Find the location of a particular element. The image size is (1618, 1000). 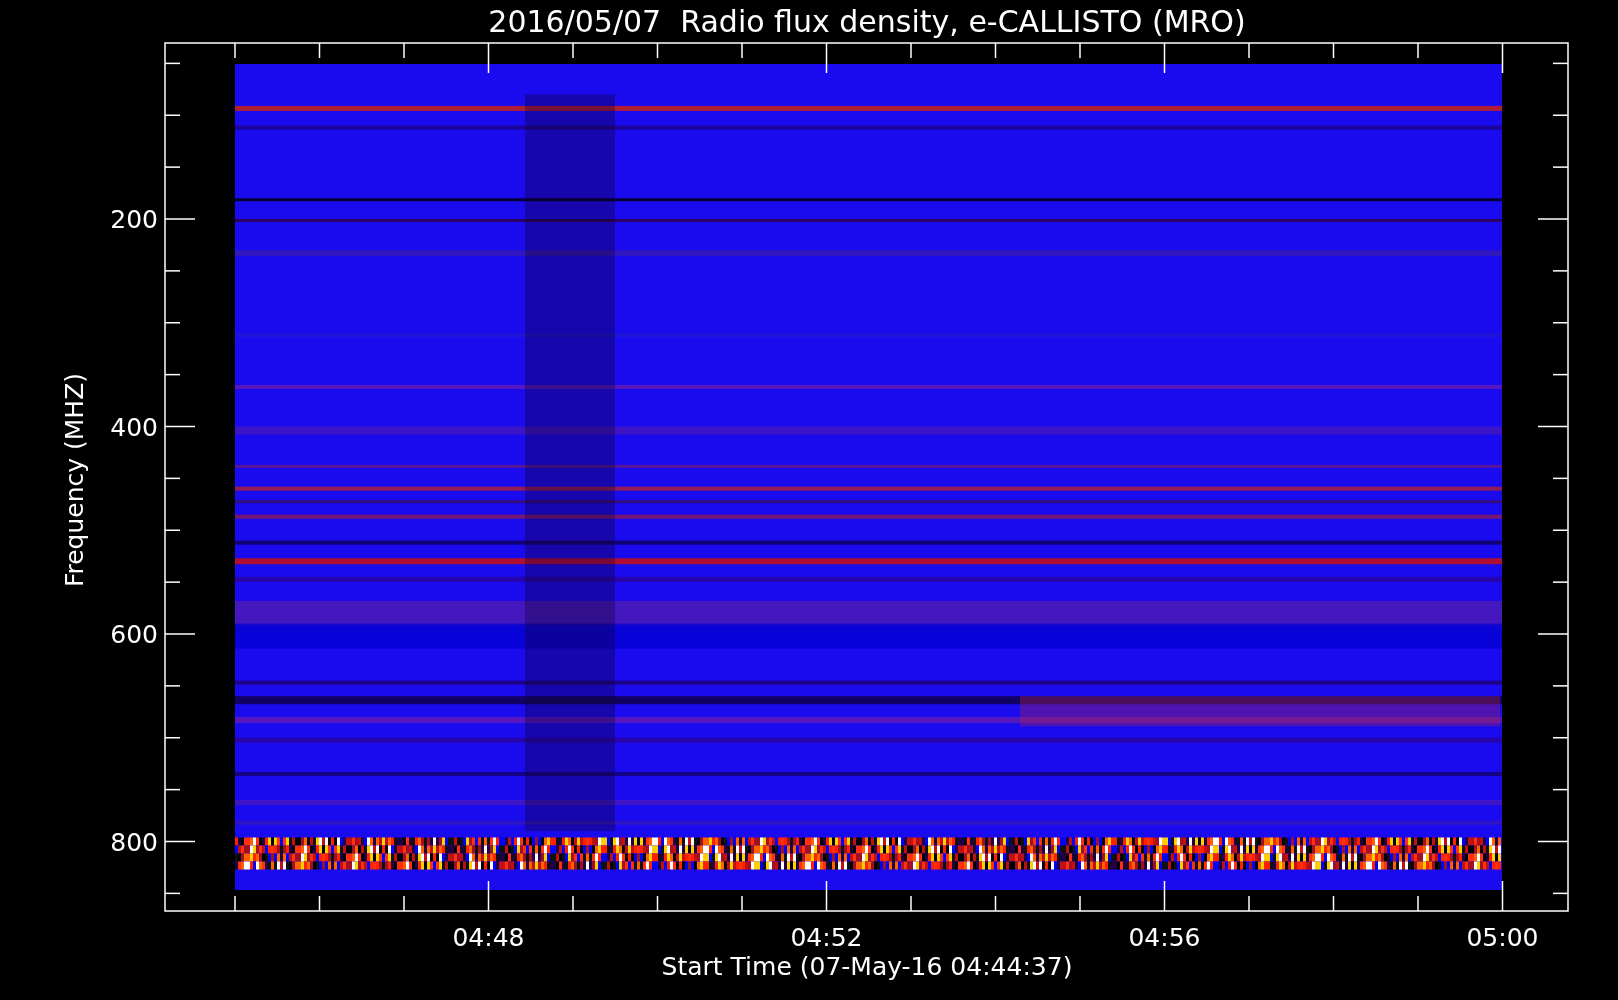

y-tick-label: 800 is located at coordinates (134, 842).